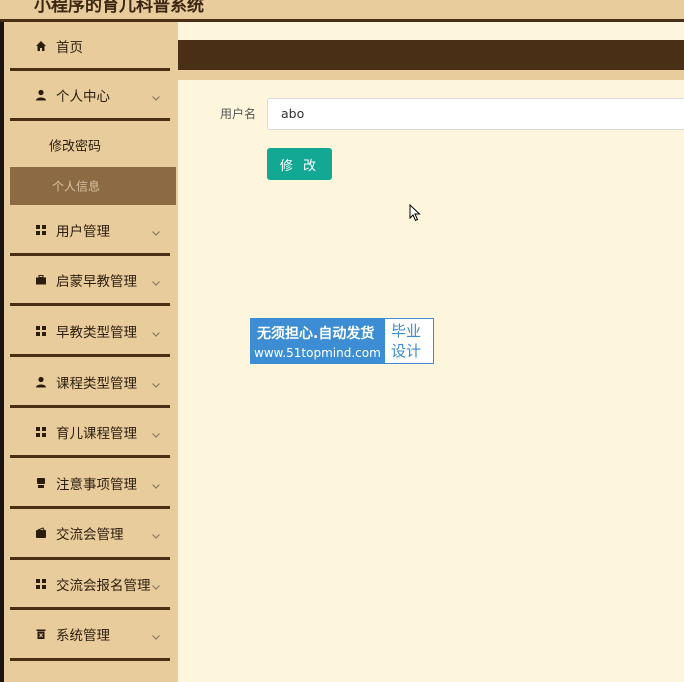  What do you see at coordinates (75, 147) in the screenshot?
I see `submenu-label: 修改密码` at bounding box center [75, 147].